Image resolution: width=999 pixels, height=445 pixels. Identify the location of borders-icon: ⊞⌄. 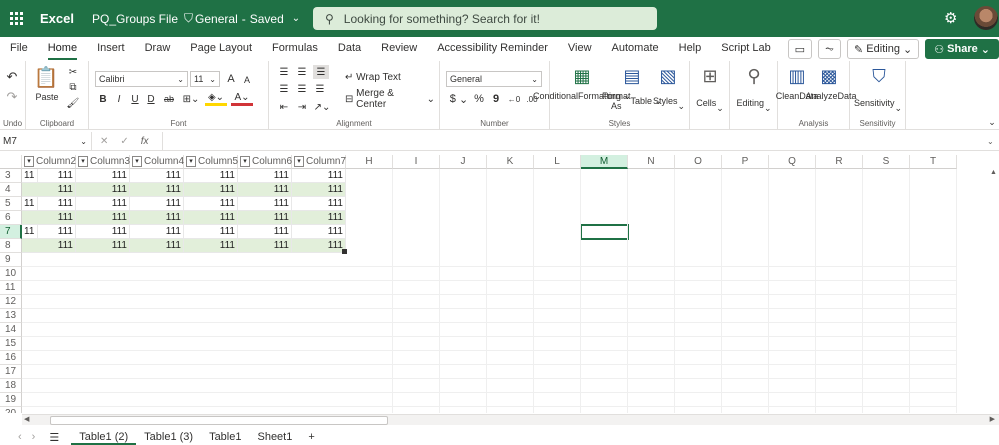
(191, 99).